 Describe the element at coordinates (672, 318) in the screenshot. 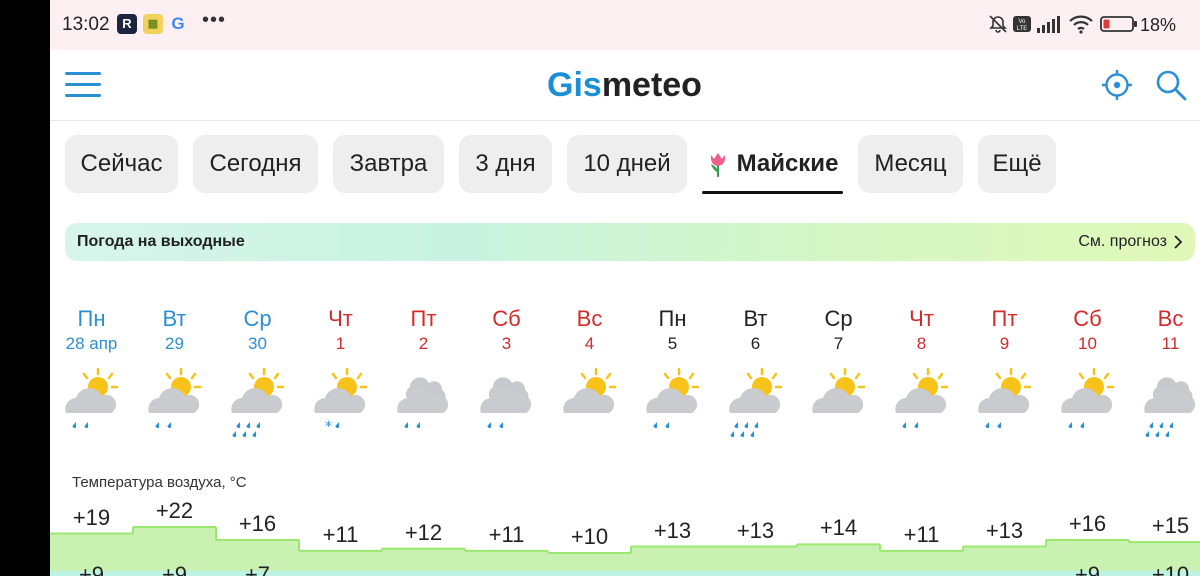

I see `day-weekday: Пн` at that location.